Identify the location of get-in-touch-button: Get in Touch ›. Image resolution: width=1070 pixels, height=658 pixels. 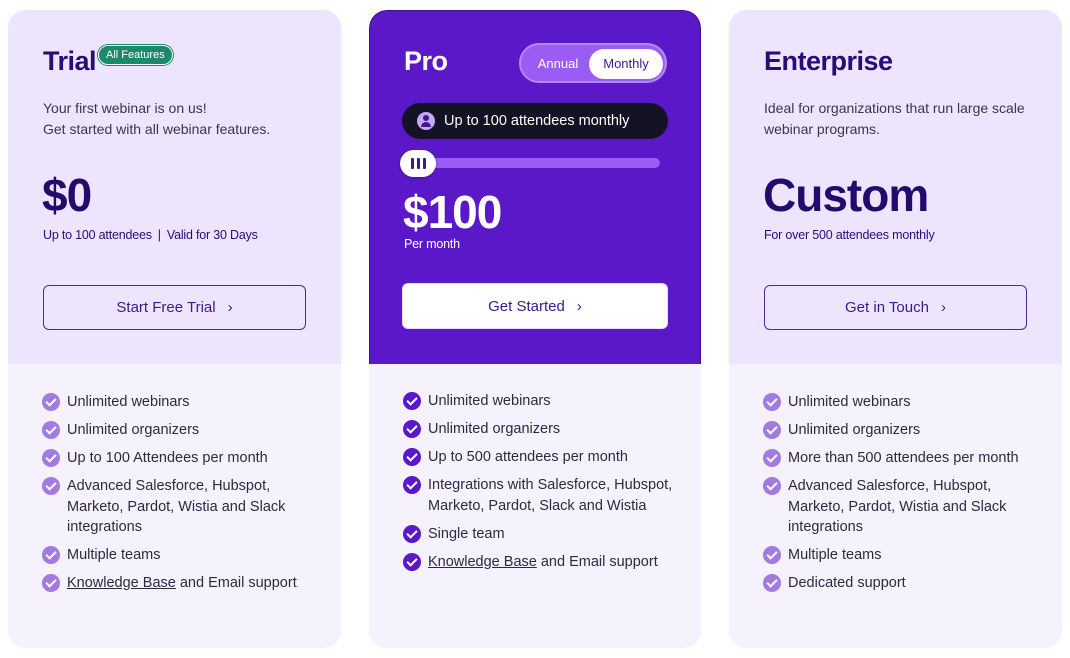
(895, 307).